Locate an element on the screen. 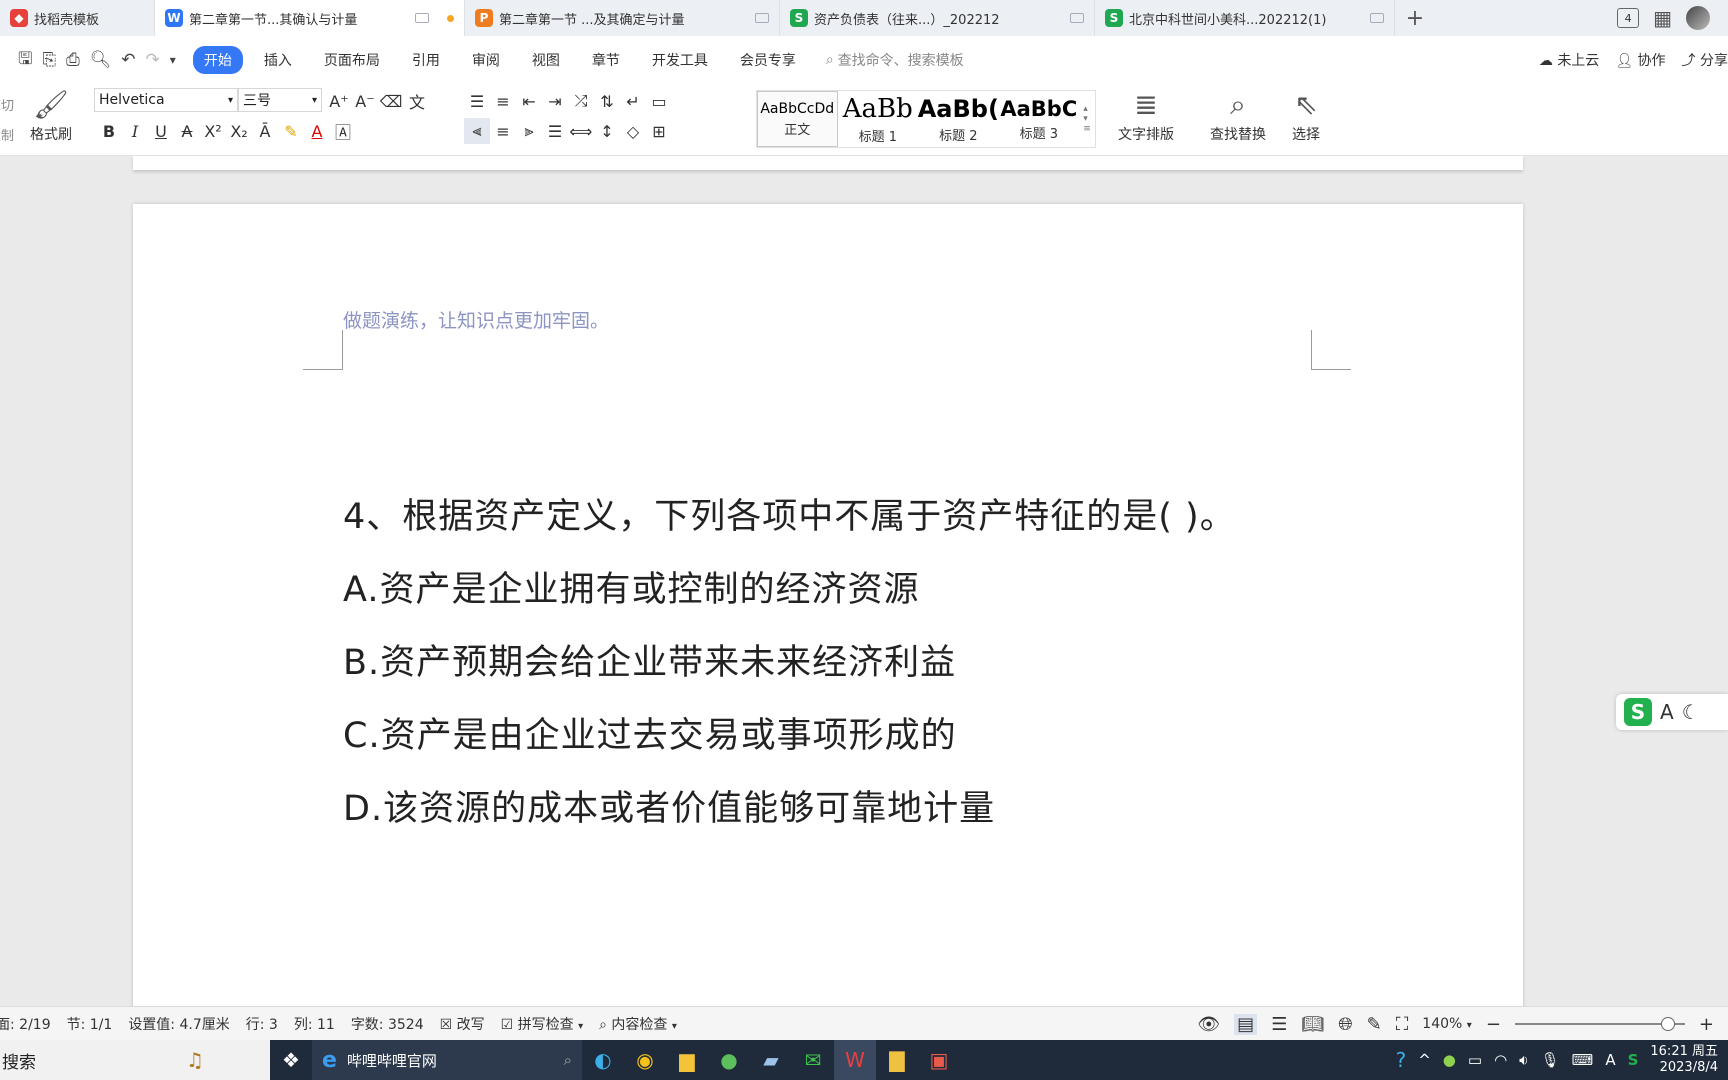 This screenshot has width=1728, height=1080. print-preview-icon: 🔍︎ is located at coordinates (101, 60).